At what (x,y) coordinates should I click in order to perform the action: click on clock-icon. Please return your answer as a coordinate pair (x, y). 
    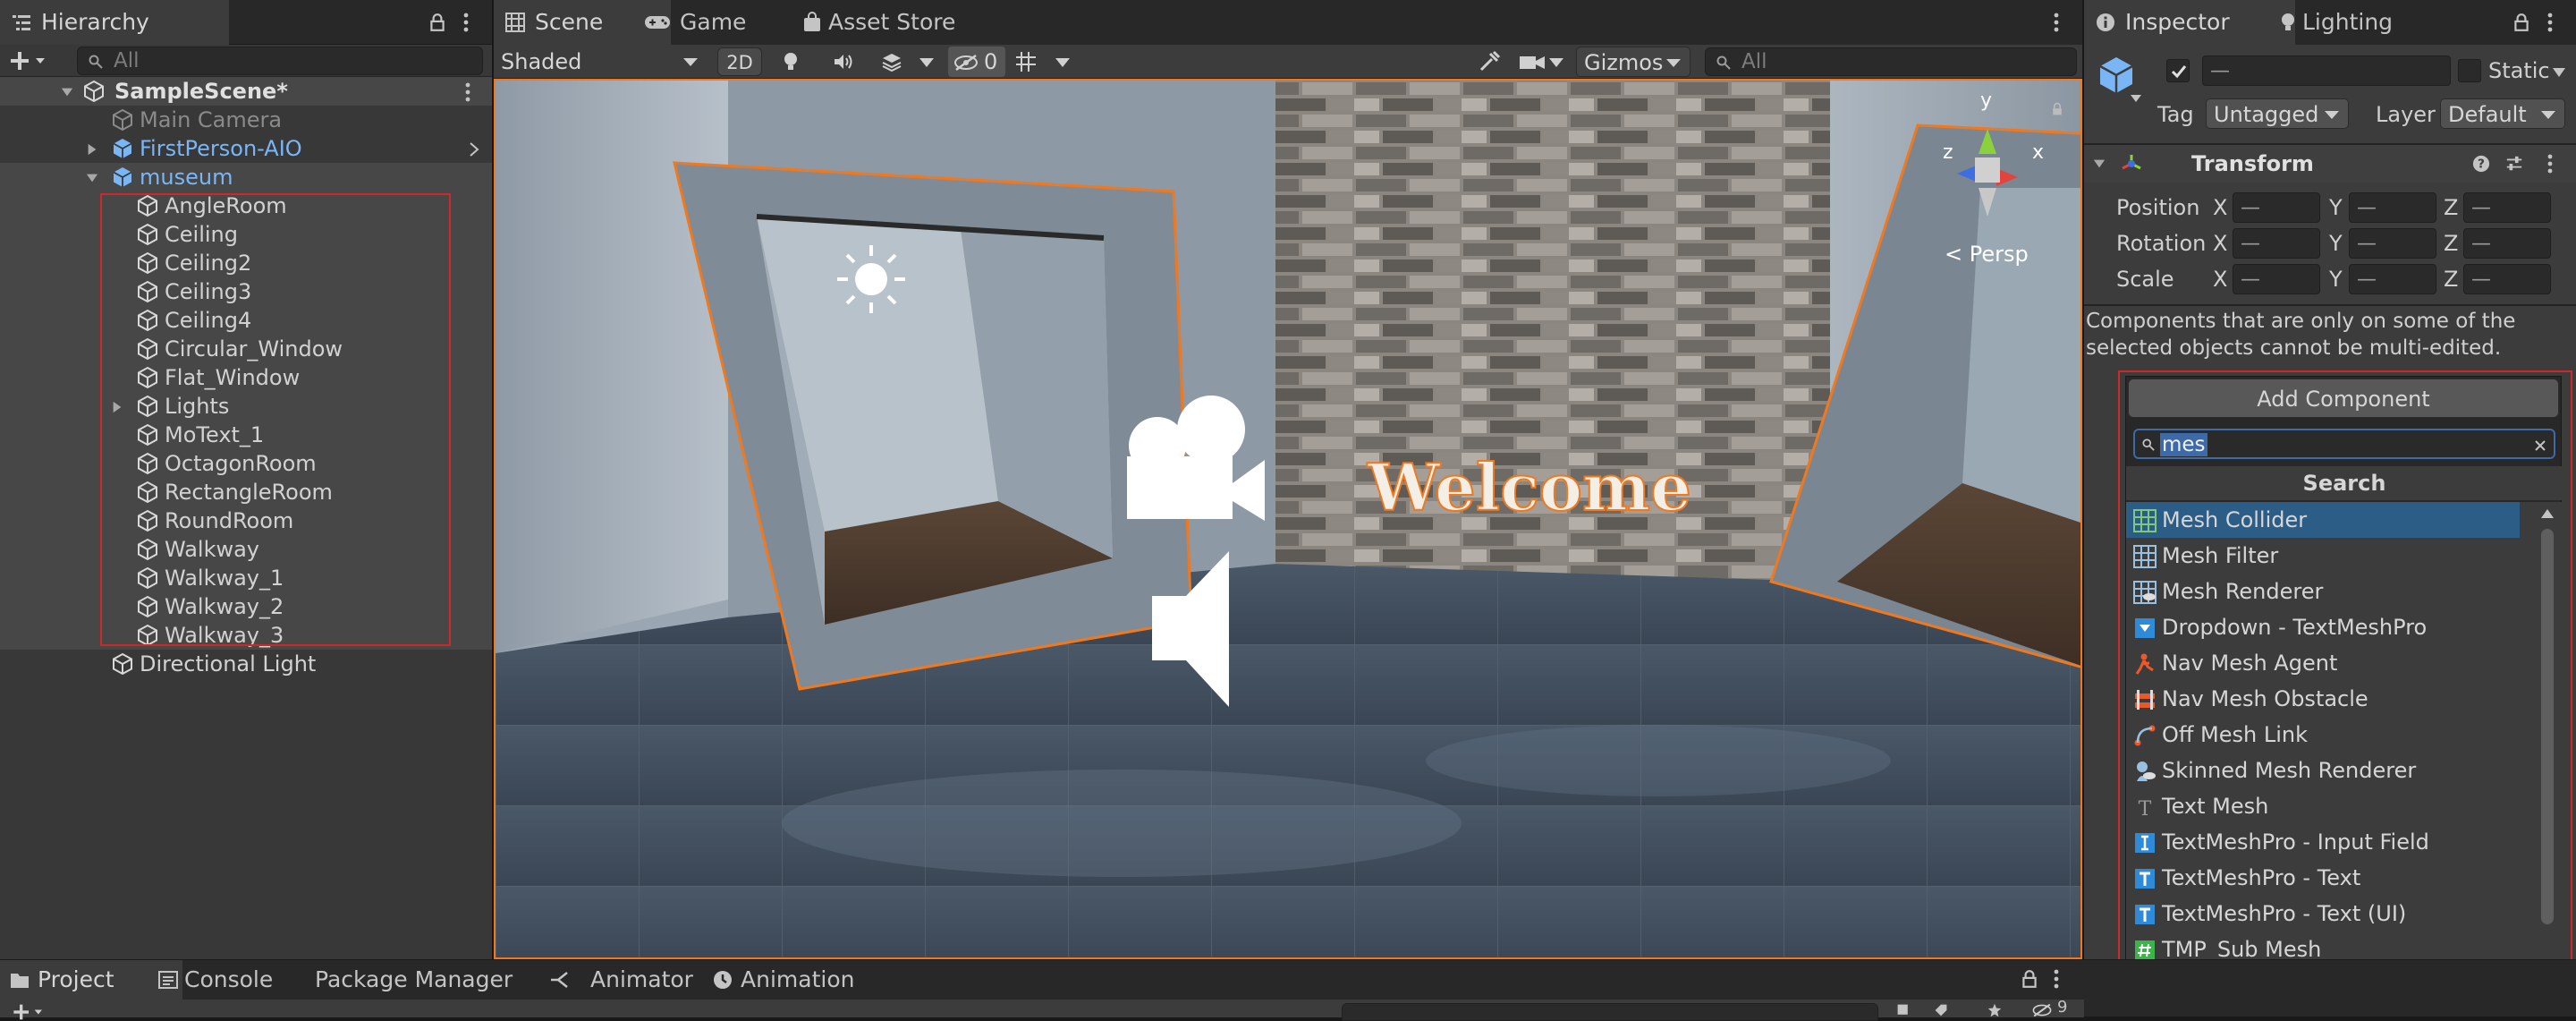
    Looking at the image, I should click on (723, 980).